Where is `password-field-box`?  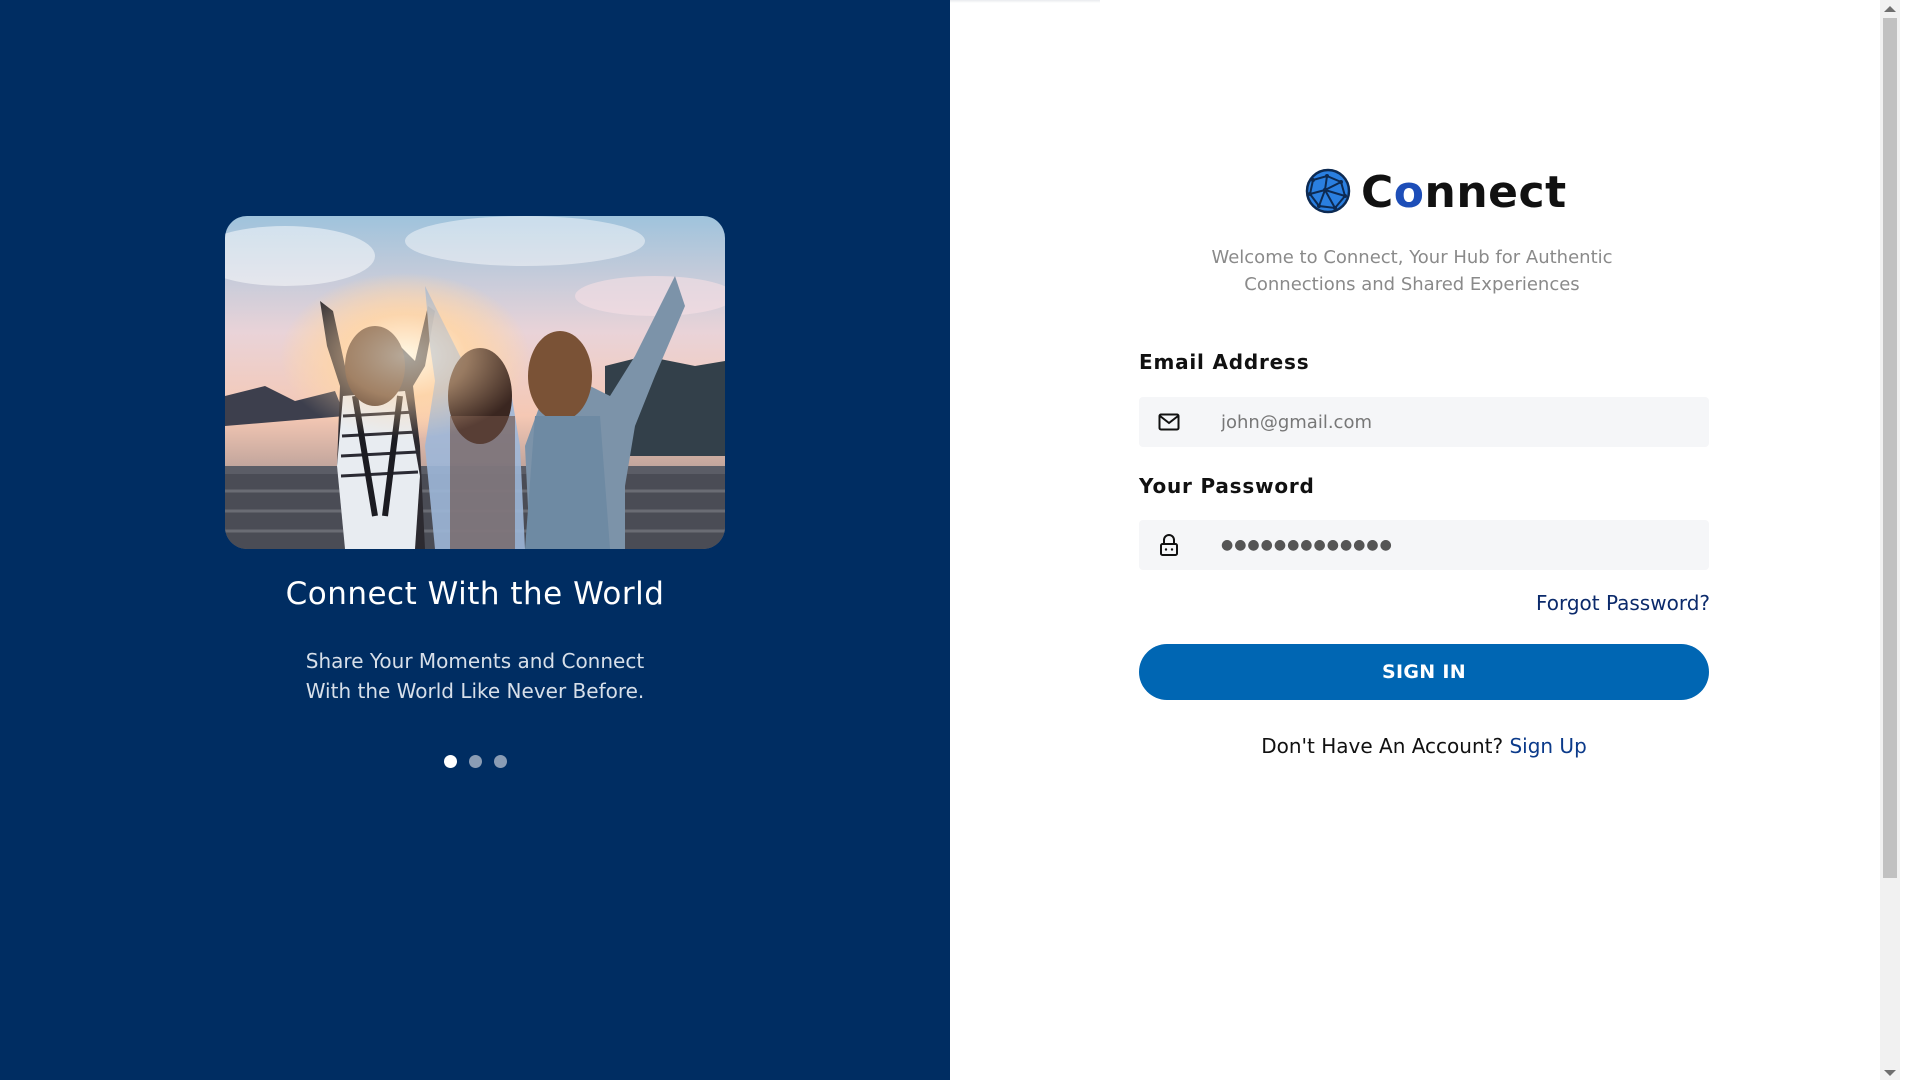
password-field-box is located at coordinates (1424, 545).